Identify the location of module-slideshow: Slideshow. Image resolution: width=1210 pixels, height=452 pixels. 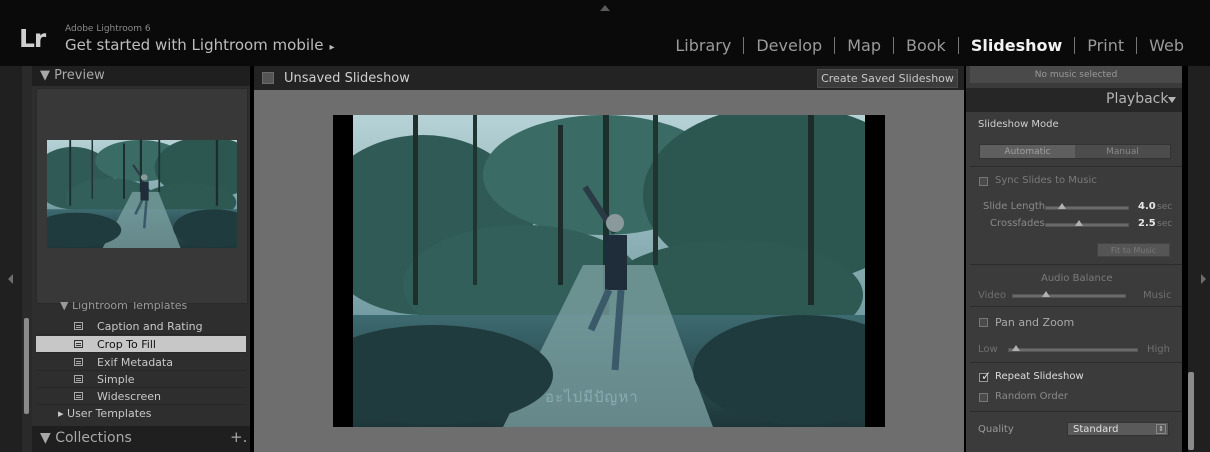
(1016, 45).